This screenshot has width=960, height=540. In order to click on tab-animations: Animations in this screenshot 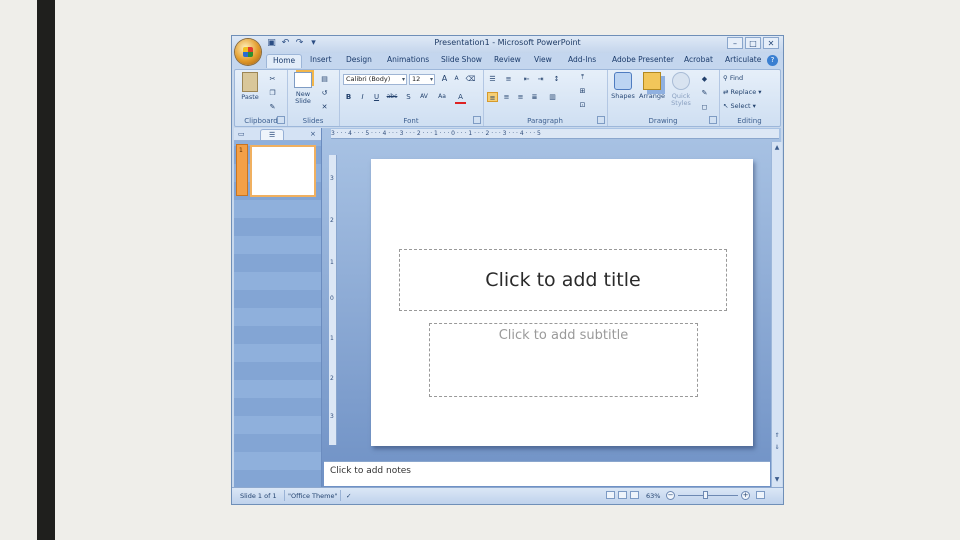, I will do `click(408, 59)`.